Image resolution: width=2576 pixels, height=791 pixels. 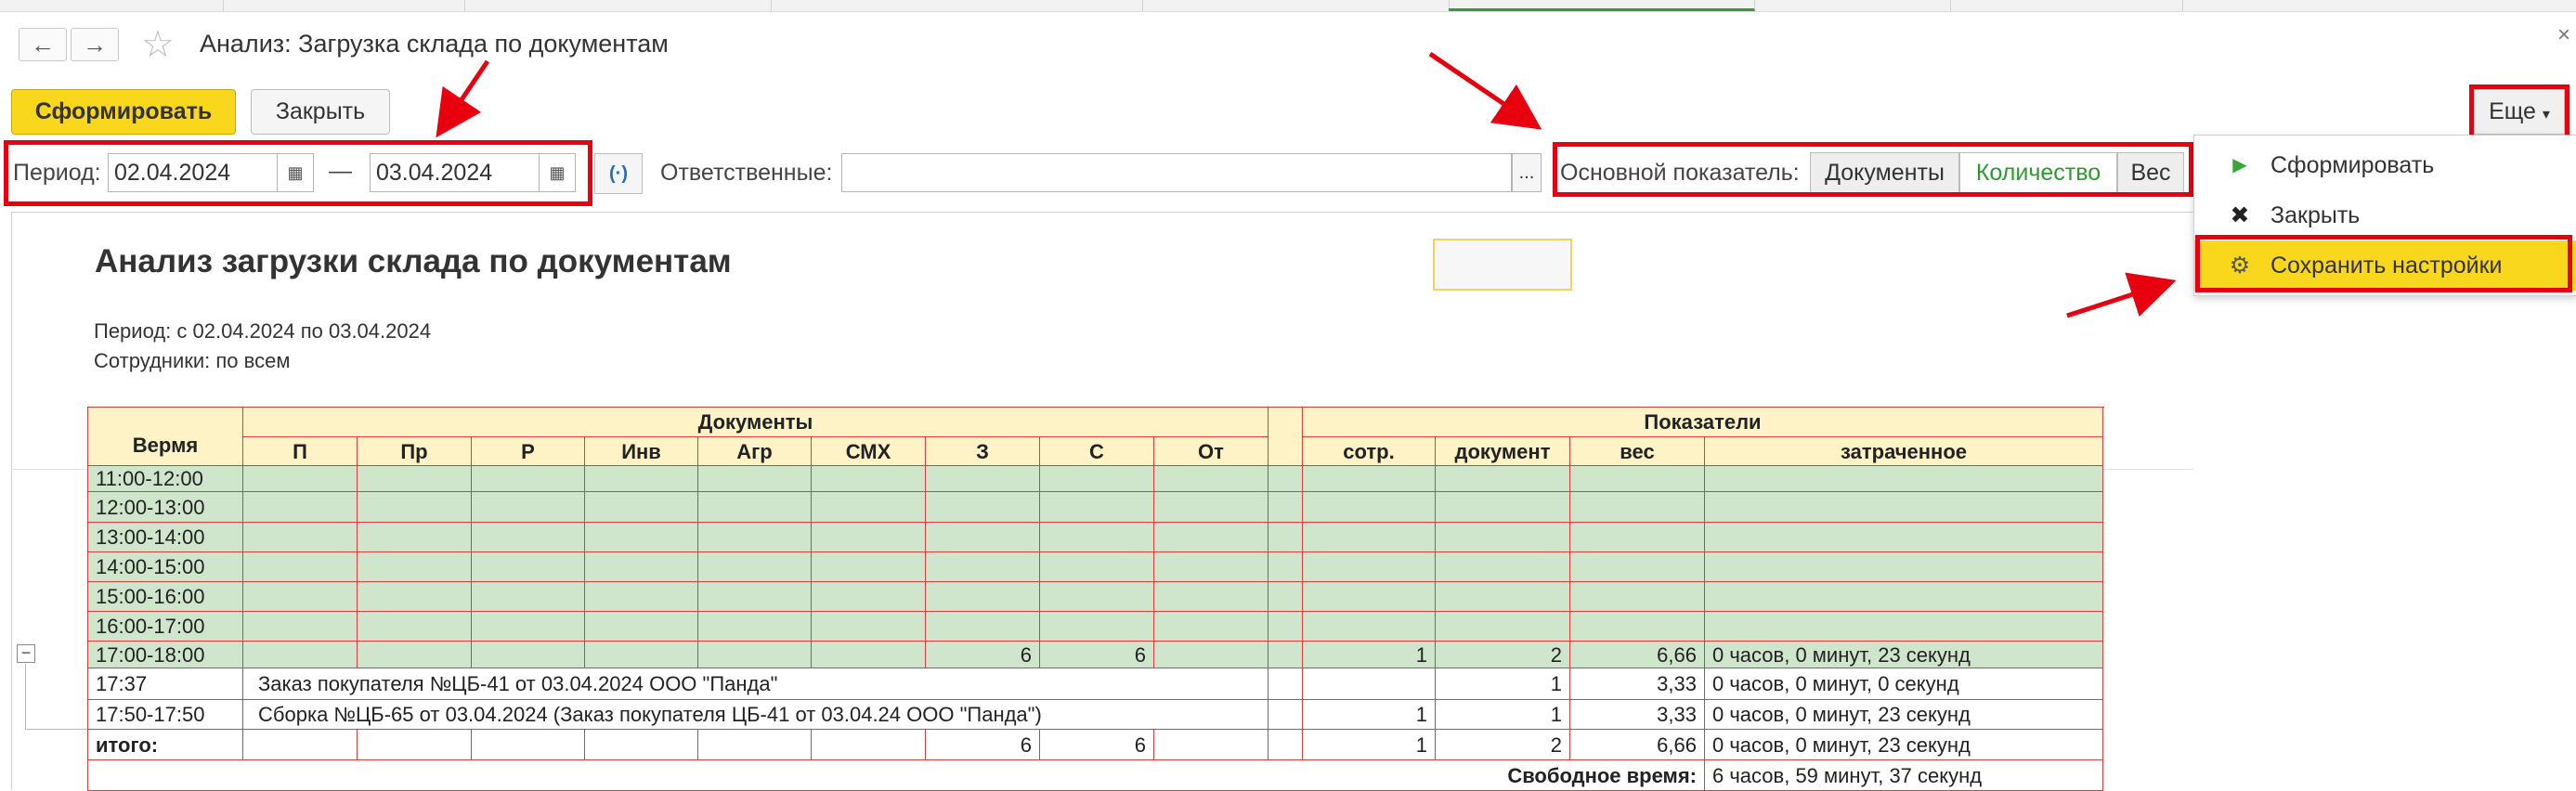 I want to click on header-indicator-column: документ, so click(x=1503, y=451).